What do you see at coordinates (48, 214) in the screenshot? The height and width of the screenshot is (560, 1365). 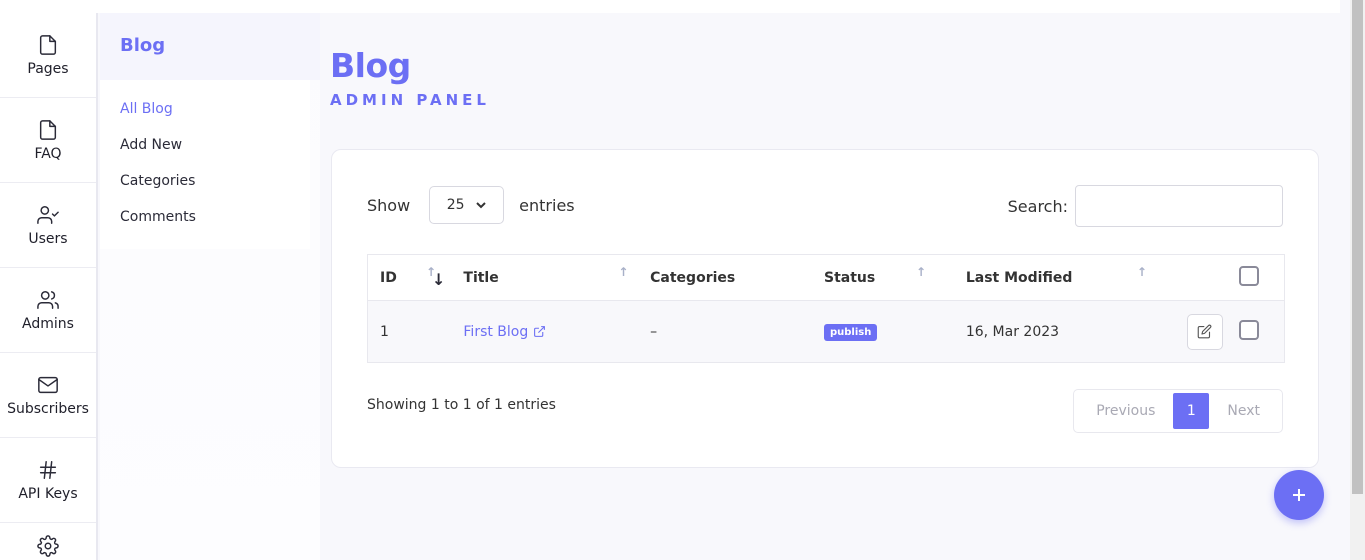 I see `user-check-icon` at bounding box center [48, 214].